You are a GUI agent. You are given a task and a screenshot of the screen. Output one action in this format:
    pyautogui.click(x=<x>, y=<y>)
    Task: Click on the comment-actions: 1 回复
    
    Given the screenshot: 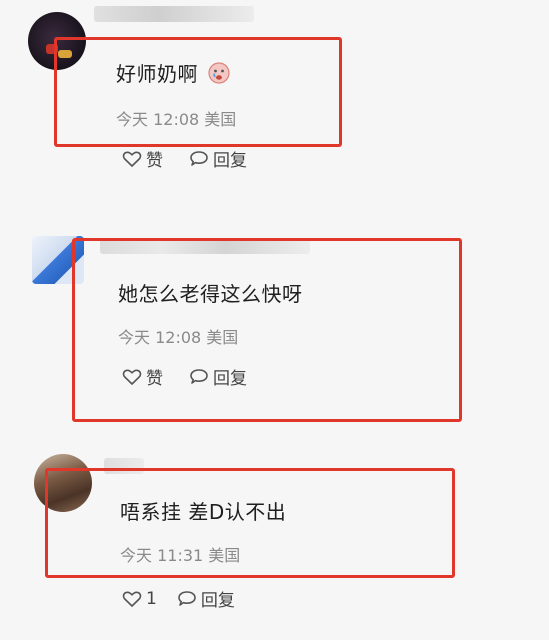 What is the action you would take?
    pyautogui.click(x=191, y=598)
    